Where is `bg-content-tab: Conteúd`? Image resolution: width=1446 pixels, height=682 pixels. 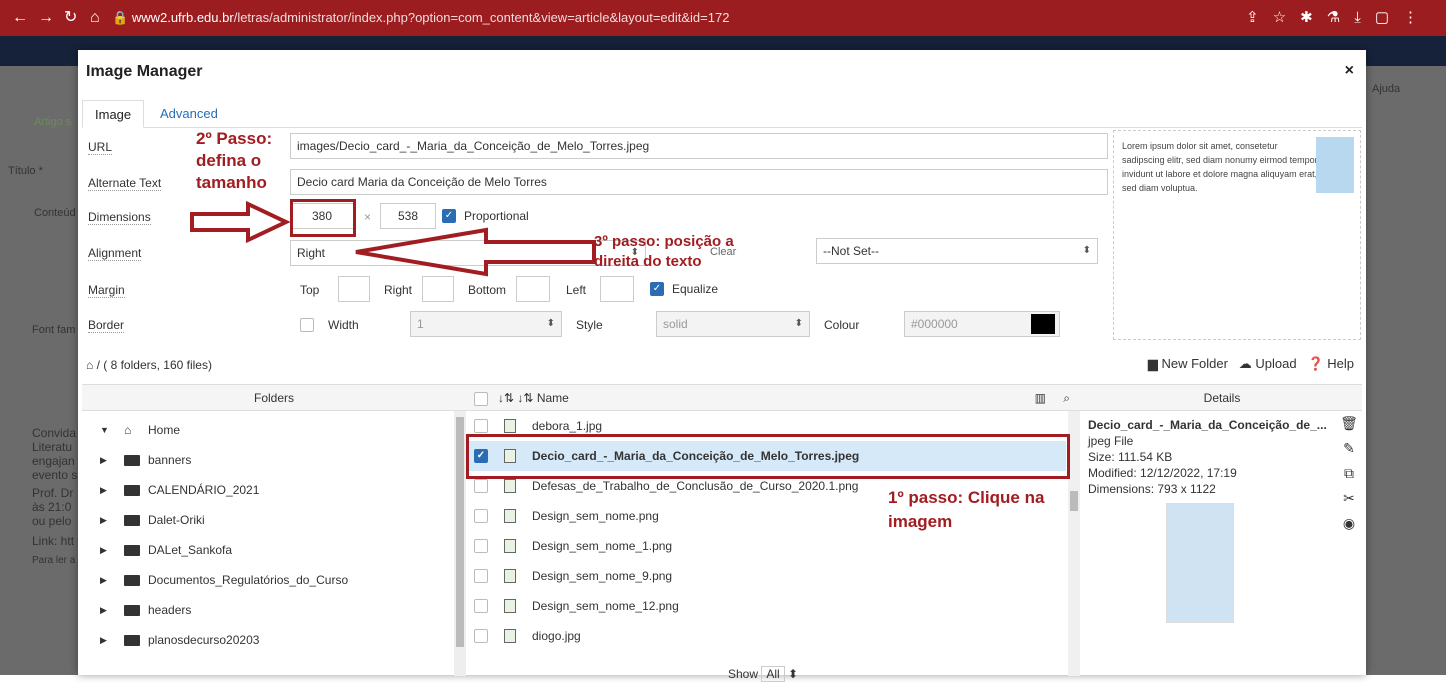 bg-content-tab: Conteúd is located at coordinates (55, 213).